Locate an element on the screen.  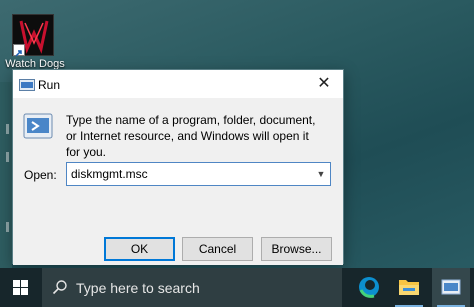
open-combobox: ▼ is located at coordinates (198, 174).